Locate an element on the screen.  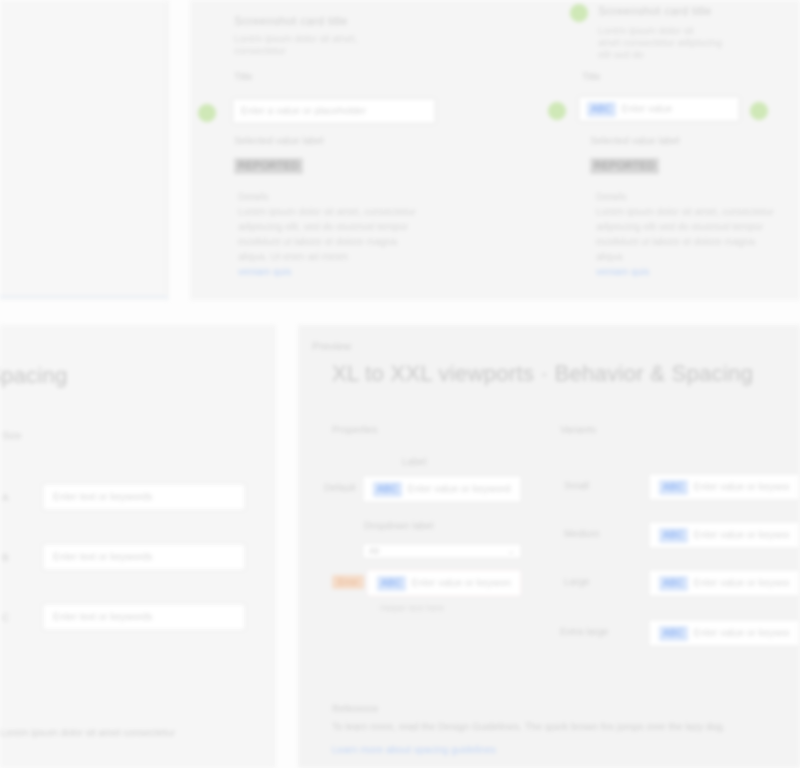
block-header: Variants is located at coordinates (578, 430).